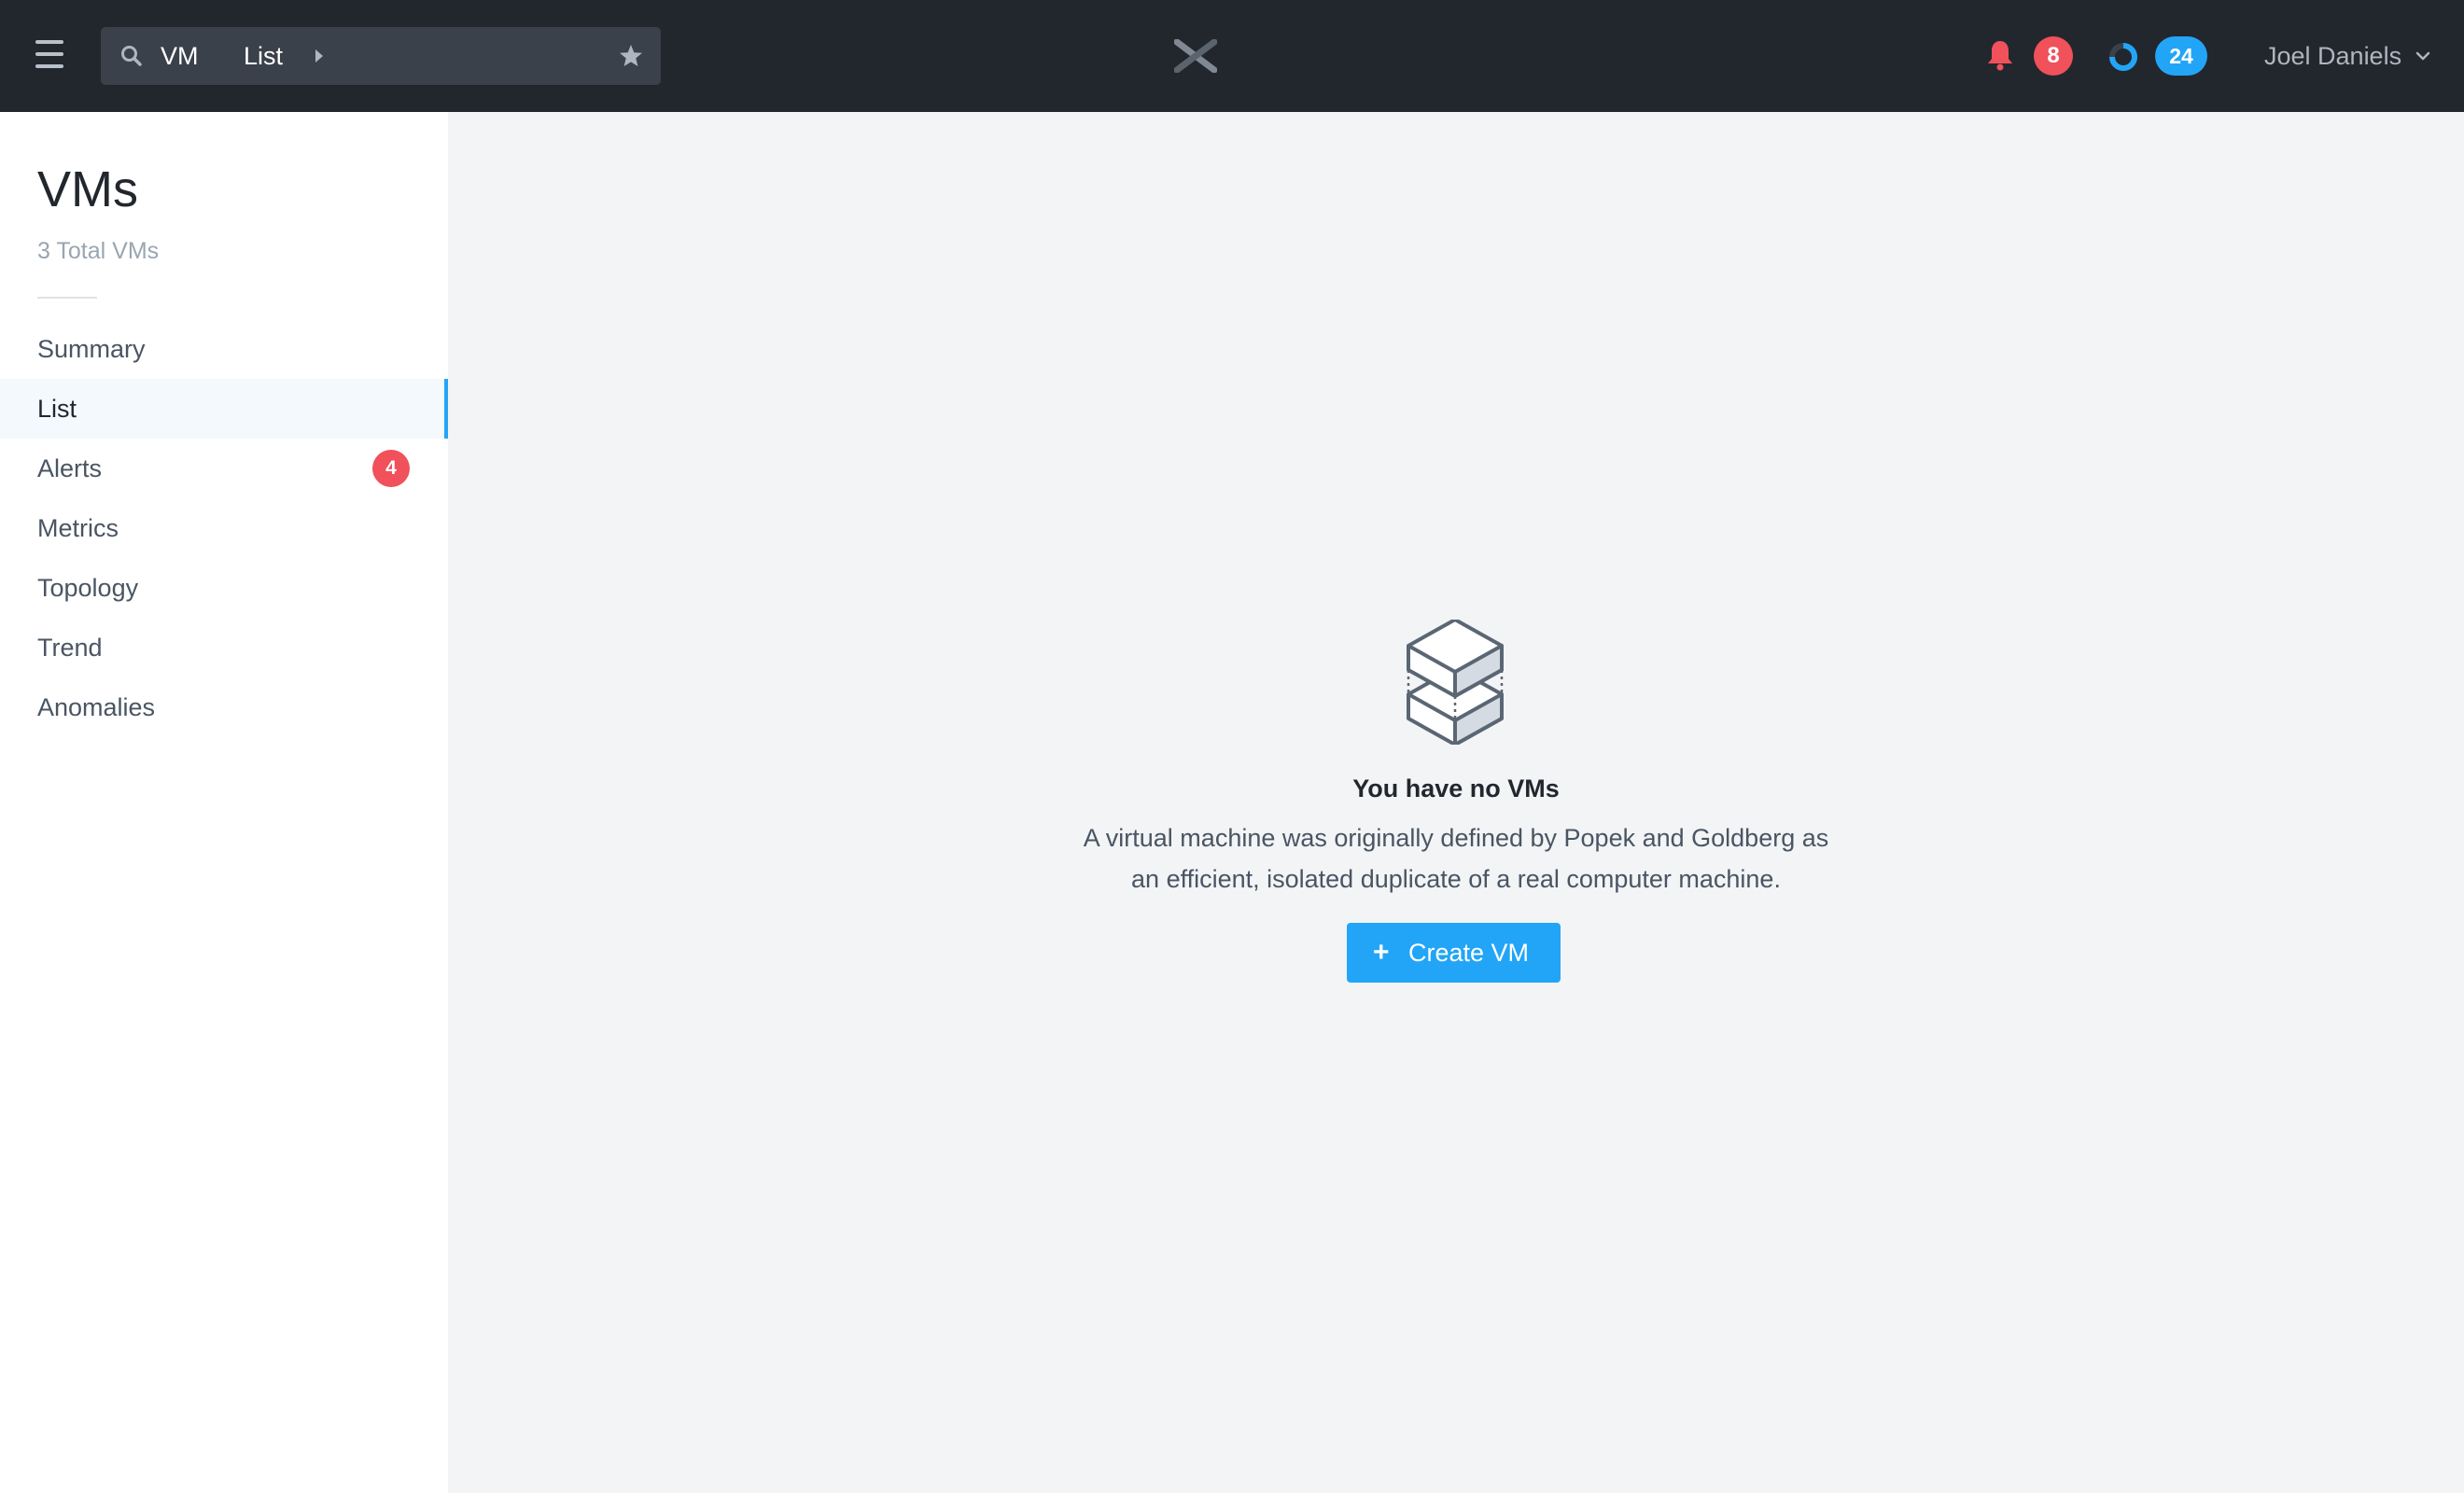  What do you see at coordinates (131, 56) in the screenshot?
I see `search-icon` at bounding box center [131, 56].